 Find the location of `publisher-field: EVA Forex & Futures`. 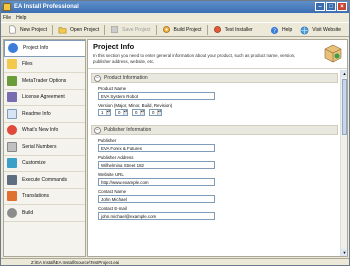

publisher-field: EVA Forex & Futures is located at coordinates (156, 148).